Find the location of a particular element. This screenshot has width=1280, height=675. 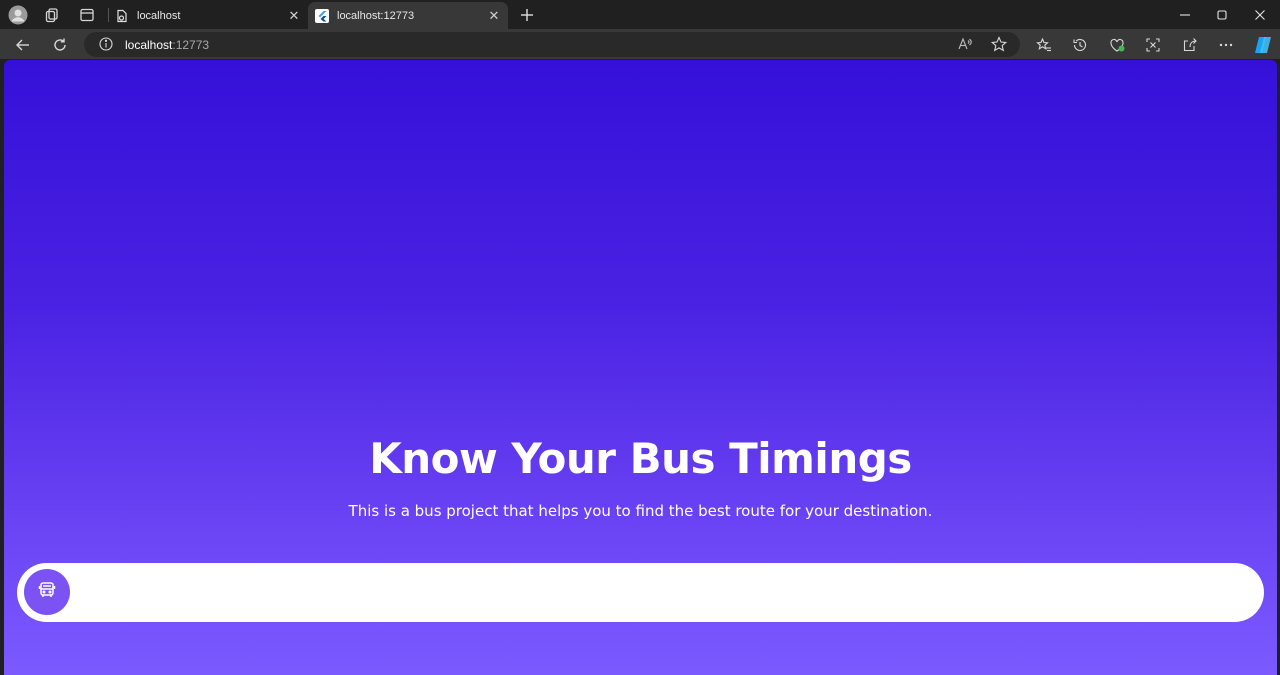

browser-essentials-icon is located at coordinates (1117, 45).